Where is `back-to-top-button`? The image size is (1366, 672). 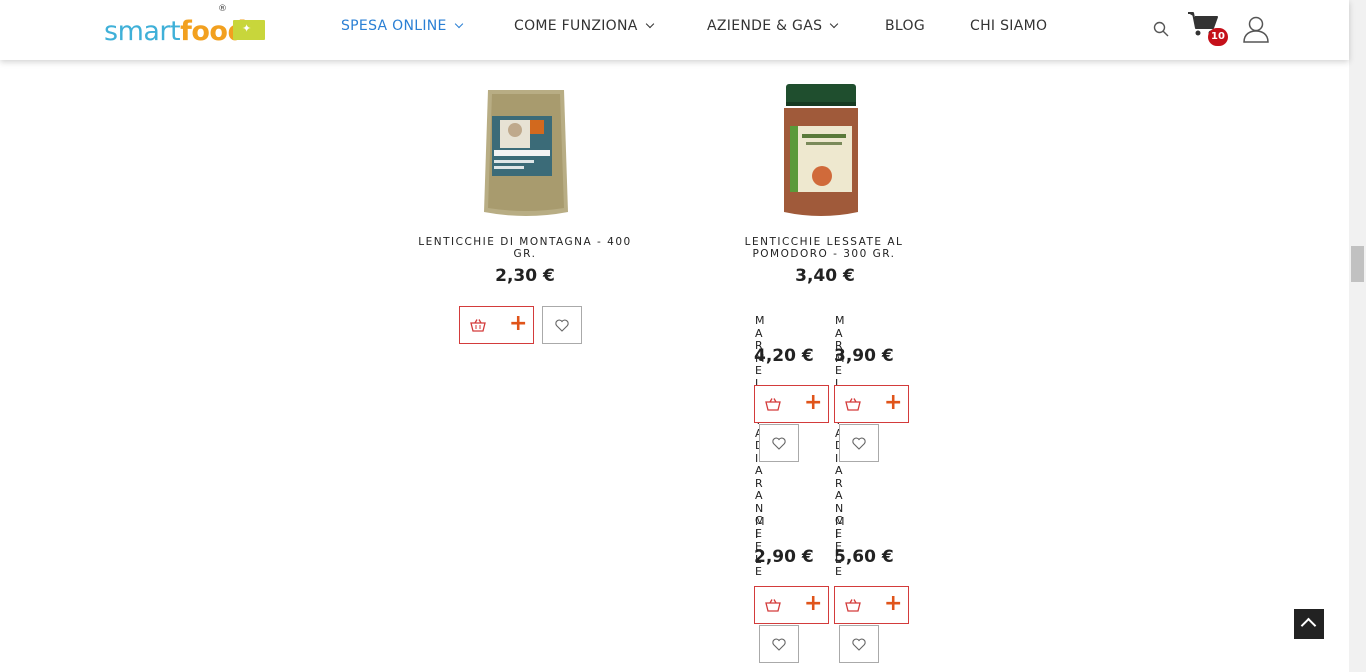
back-to-top-button is located at coordinates (1309, 624).